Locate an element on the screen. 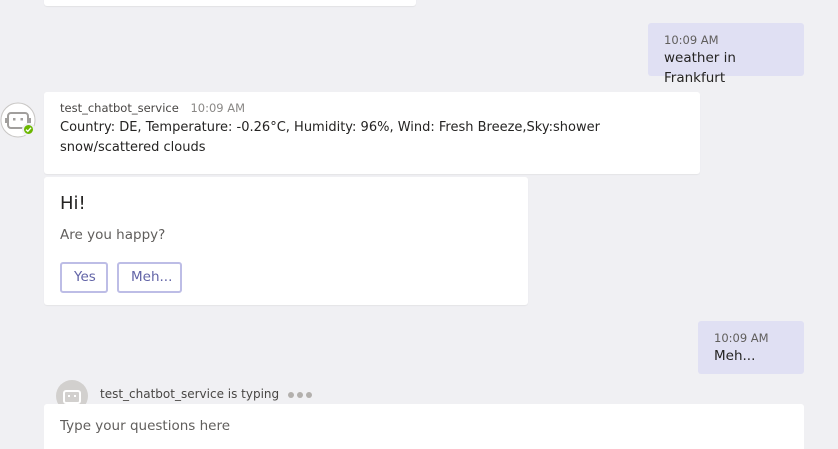  yes-button: Yes is located at coordinates (84, 277).